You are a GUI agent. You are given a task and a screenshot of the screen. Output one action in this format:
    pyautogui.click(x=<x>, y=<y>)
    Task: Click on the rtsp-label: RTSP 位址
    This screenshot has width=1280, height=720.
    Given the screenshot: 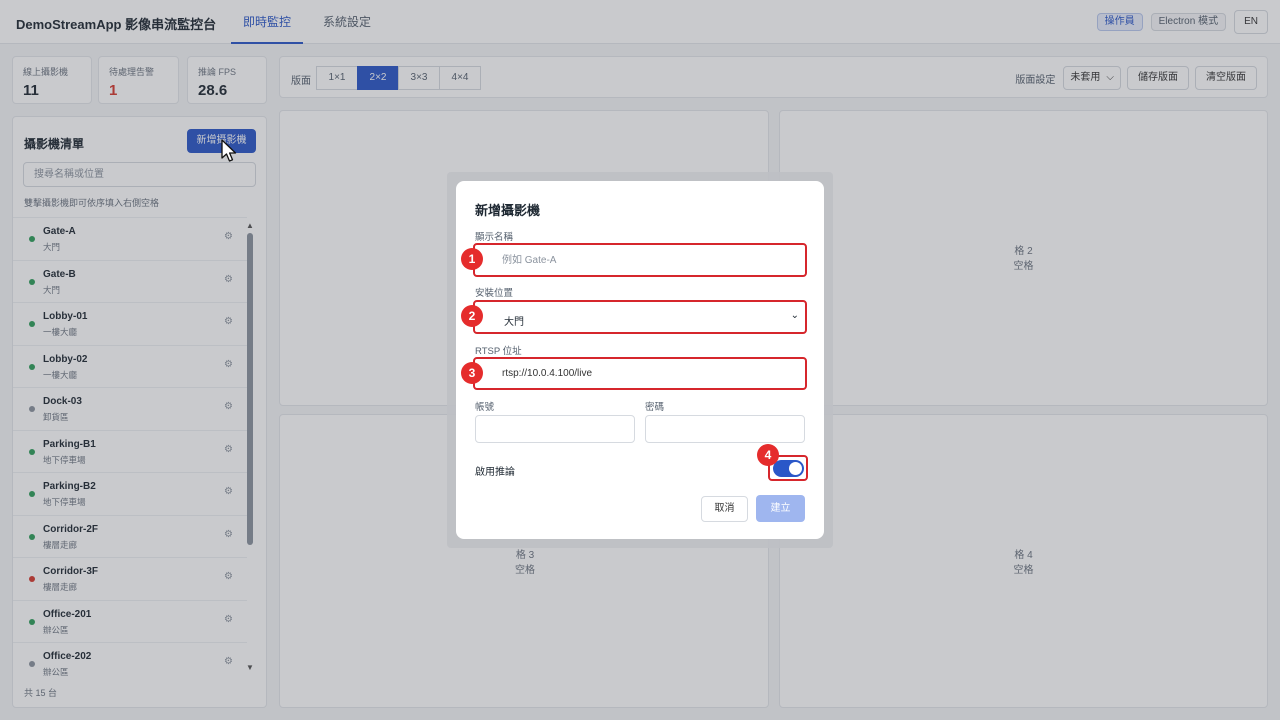 What is the action you would take?
    pyautogui.click(x=498, y=351)
    